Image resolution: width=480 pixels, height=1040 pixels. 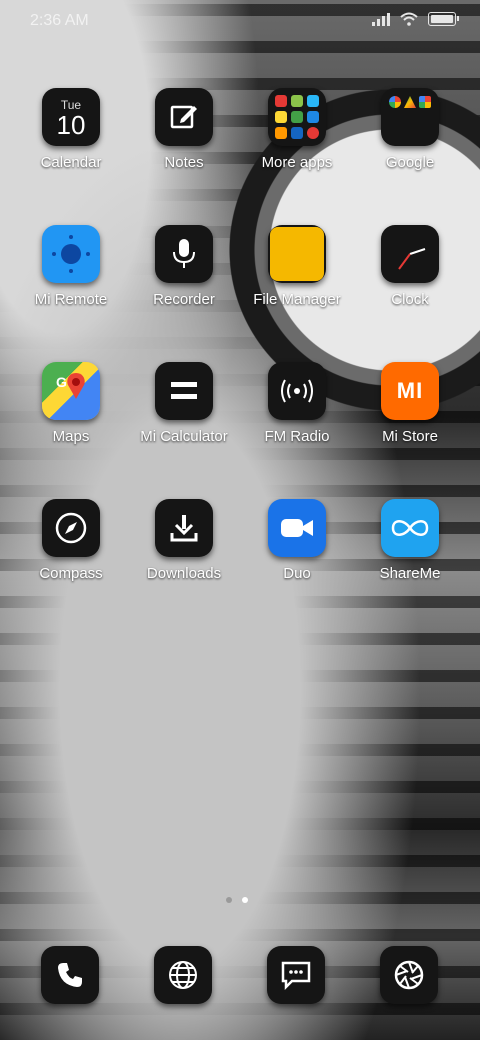 What do you see at coordinates (410, 528) in the screenshot?
I see `share-infinity-icon` at bounding box center [410, 528].